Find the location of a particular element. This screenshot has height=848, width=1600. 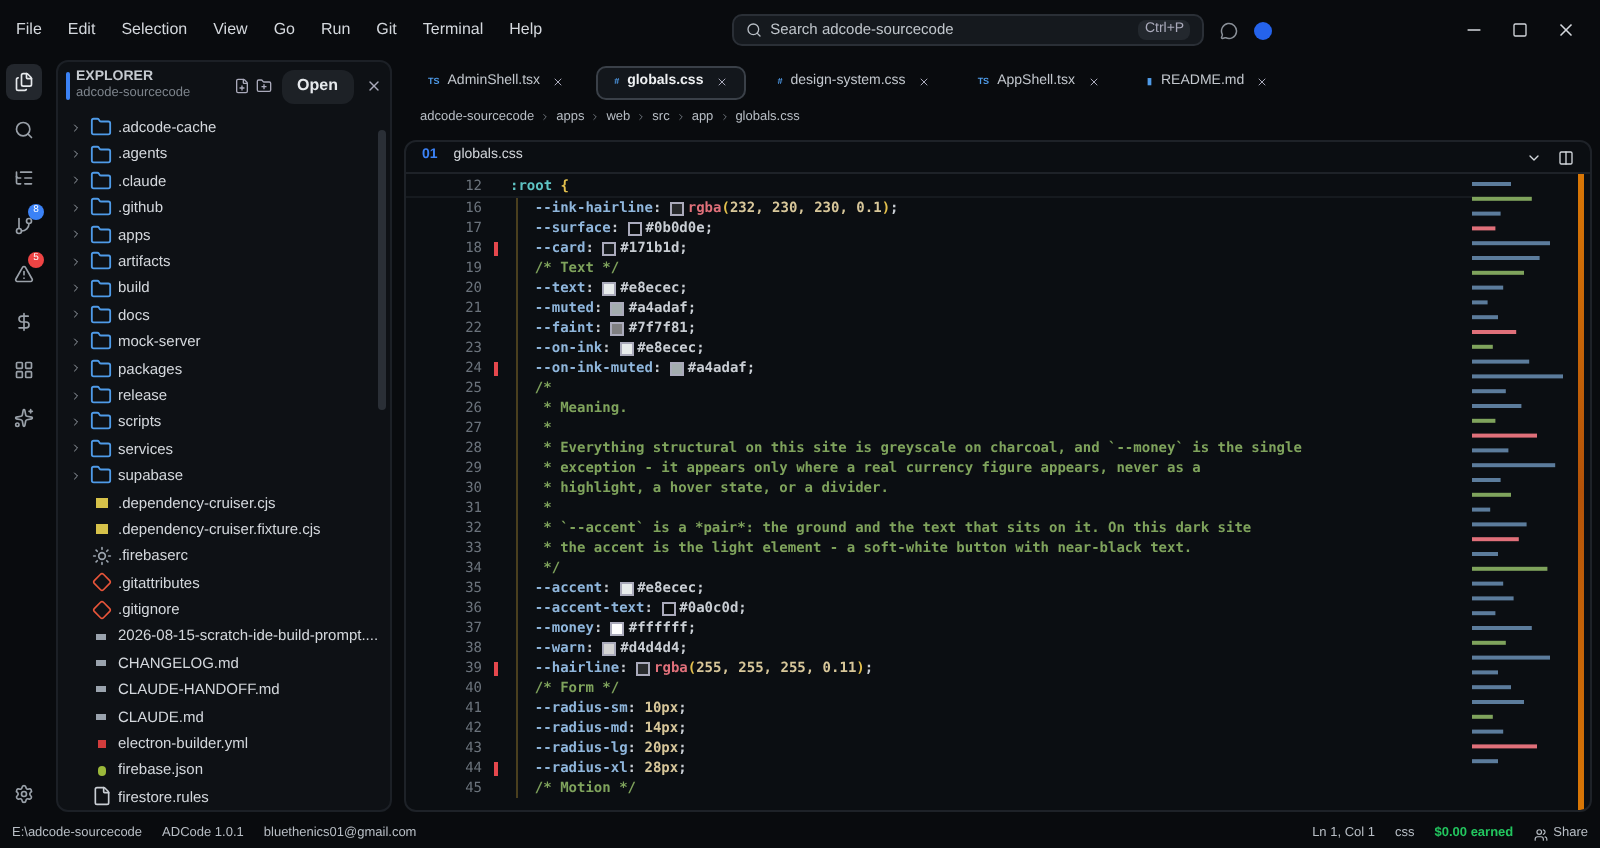

menu-item: Help is located at coordinates (526, 30).